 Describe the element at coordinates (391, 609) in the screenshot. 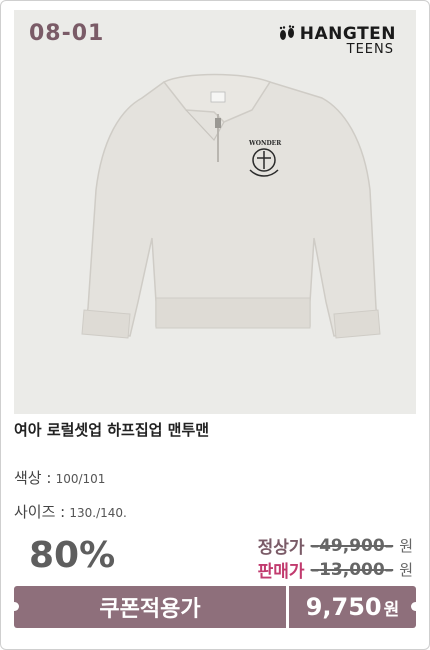

I see `coupon-price-unit: 원` at that location.